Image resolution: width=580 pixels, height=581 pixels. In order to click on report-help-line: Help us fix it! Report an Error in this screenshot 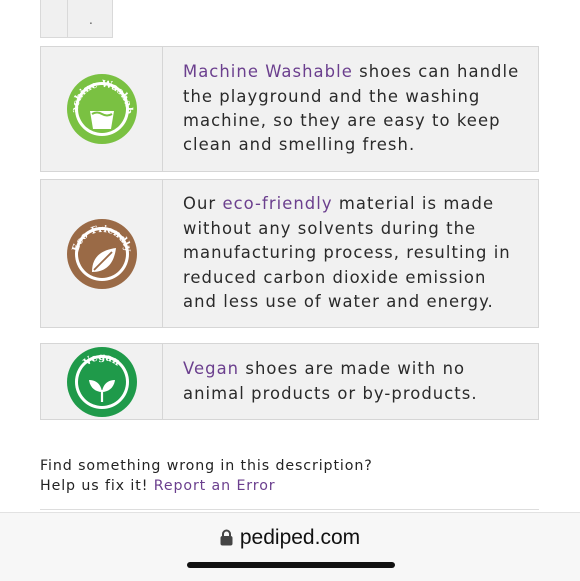, I will do `click(206, 487)`.